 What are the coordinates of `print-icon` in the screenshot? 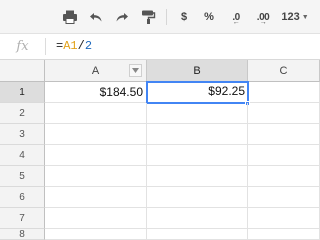 It's located at (70, 17).